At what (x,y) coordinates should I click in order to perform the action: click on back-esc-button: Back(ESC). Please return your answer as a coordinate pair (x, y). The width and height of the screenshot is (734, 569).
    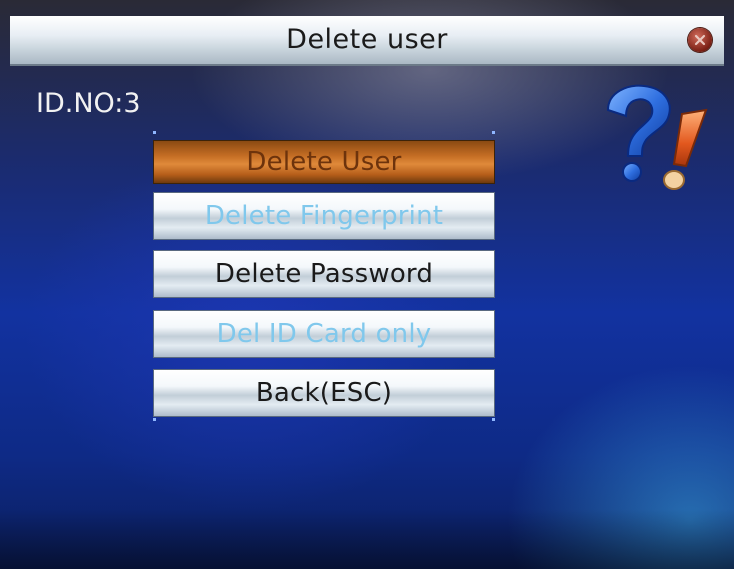
    Looking at the image, I should click on (324, 393).